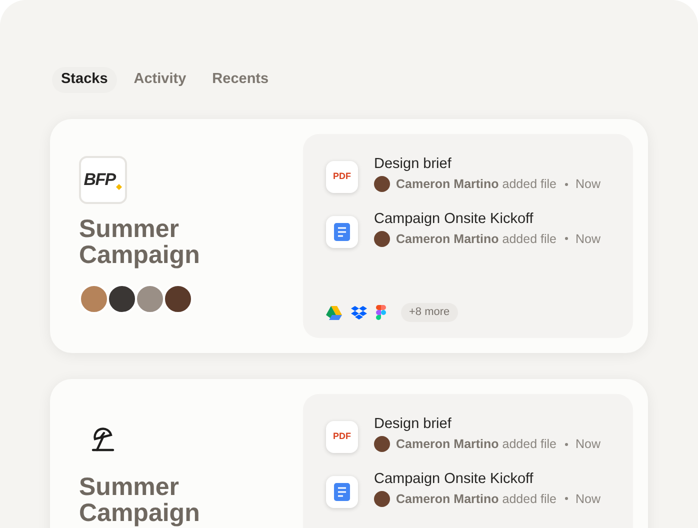 This screenshot has height=528, width=698. I want to click on tab: Activity, so click(160, 80).